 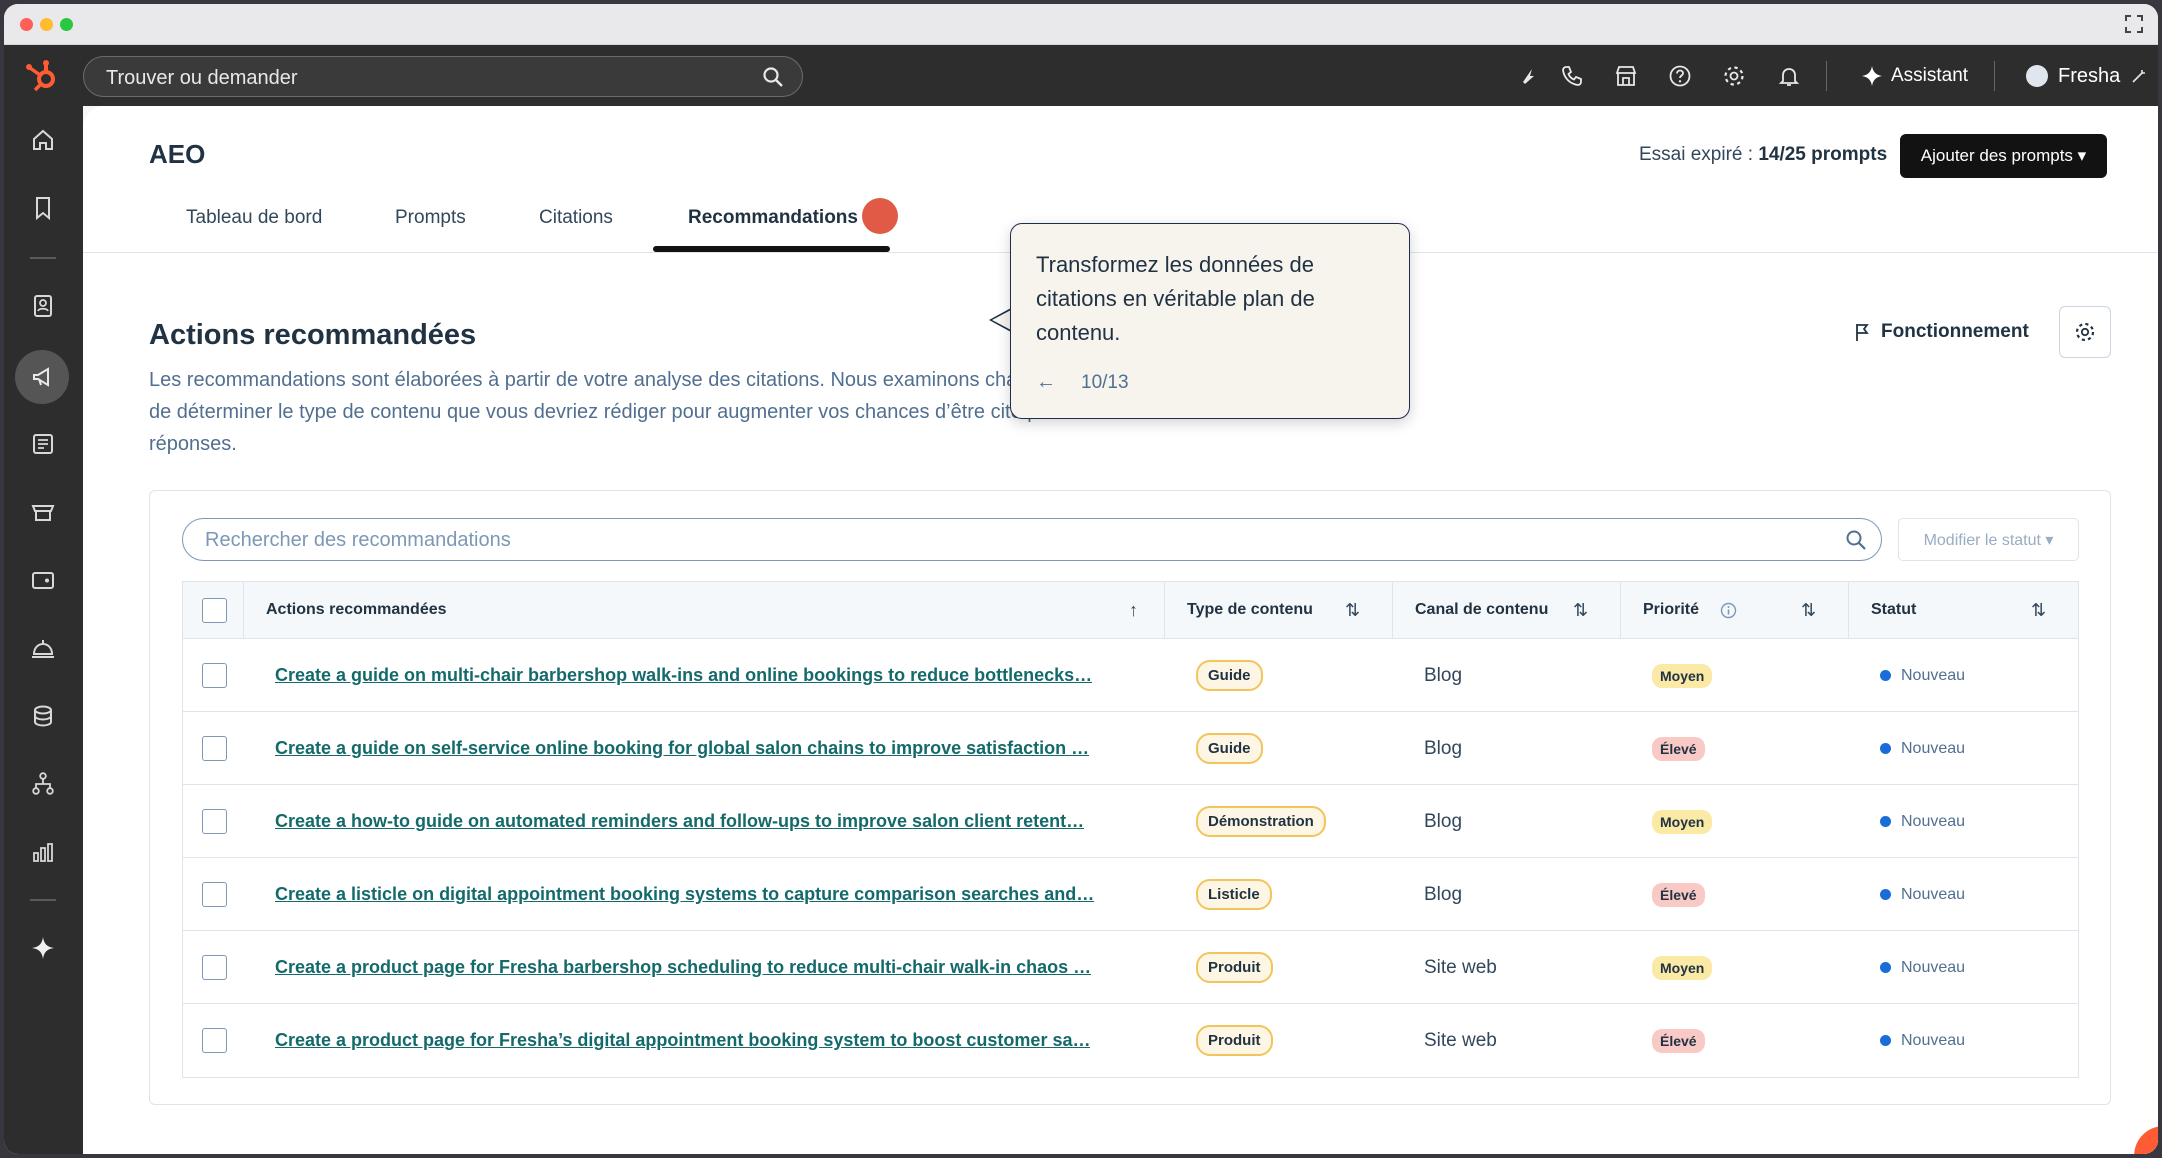 What do you see at coordinates (43, 306) in the screenshot?
I see `contacts-icon` at bounding box center [43, 306].